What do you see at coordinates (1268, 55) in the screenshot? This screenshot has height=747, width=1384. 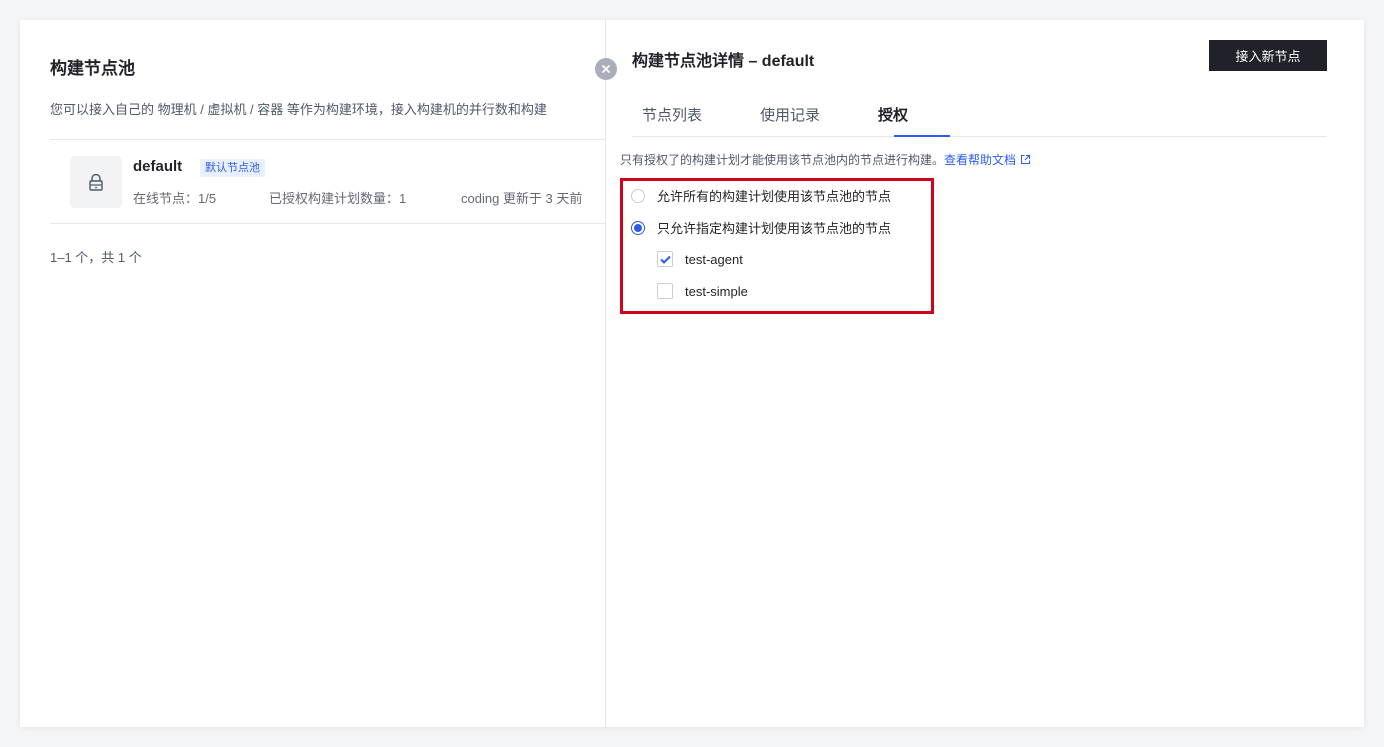 I see `join-new-node-button: 接入新节点` at bounding box center [1268, 55].